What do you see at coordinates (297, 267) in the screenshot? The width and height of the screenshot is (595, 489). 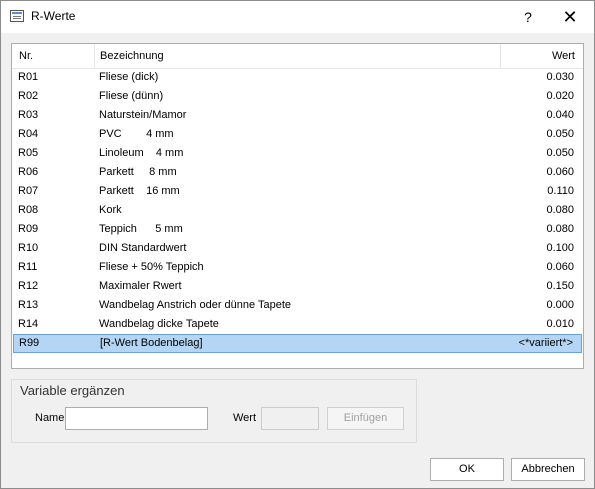 I see `table-row: R11 Fliese + 50% Teppich 0.060` at bounding box center [297, 267].